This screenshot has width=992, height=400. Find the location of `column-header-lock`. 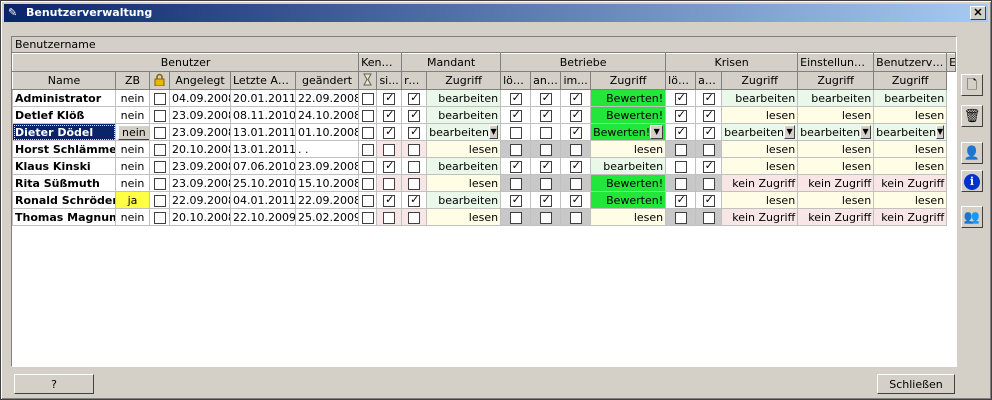

column-header-lock is located at coordinates (159, 80).